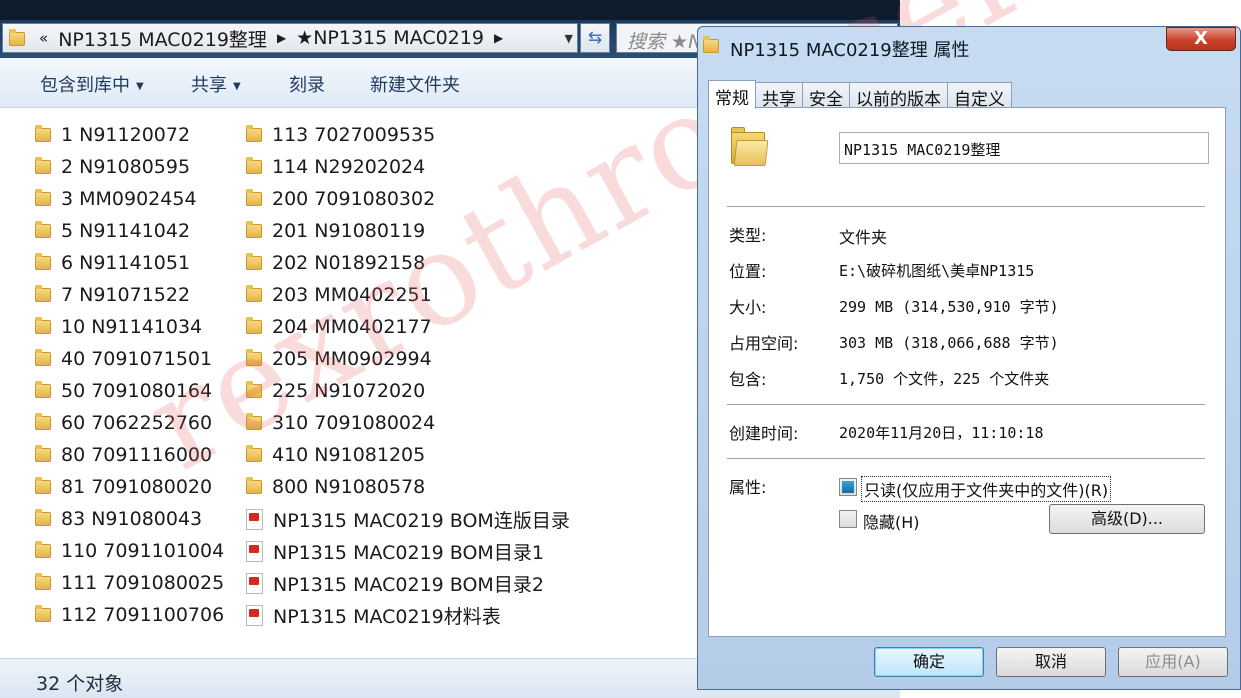  I want to click on file-item: 83 N91080043, so click(128, 519).